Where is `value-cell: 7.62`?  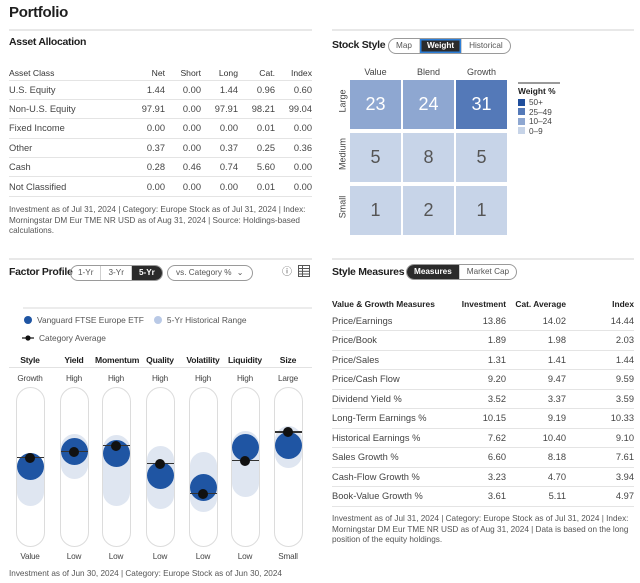 value-cell: 7.62 is located at coordinates (475, 438).